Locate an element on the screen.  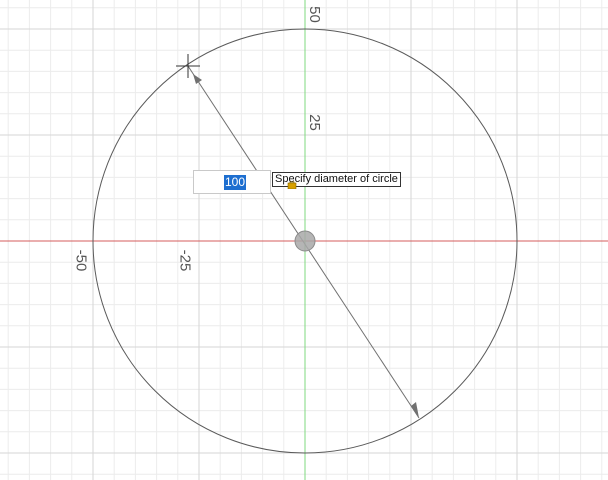
y-tick-label-50: 50 is located at coordinates (314, 14).